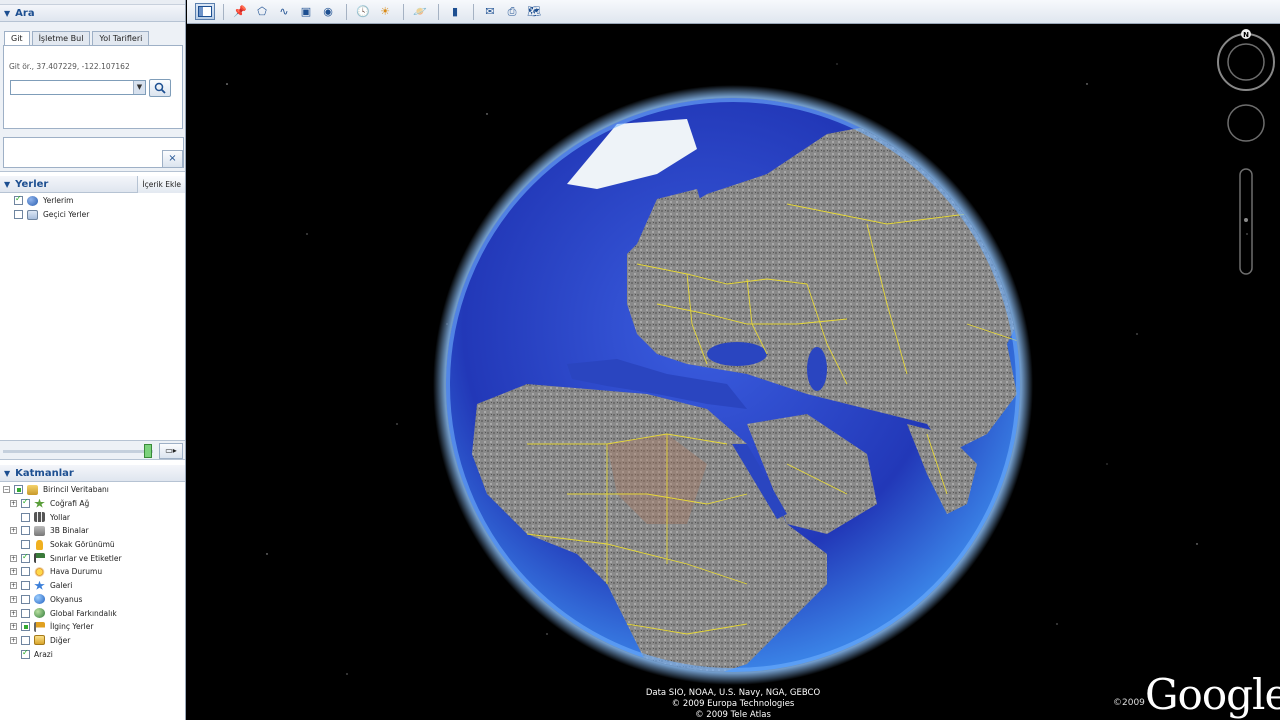 The image size is (1280, 720). What do you see at coordinates (92, 627) in the screenshot?
I see `list-item: + İlginç Yerler` at bounding box center [92, 627].